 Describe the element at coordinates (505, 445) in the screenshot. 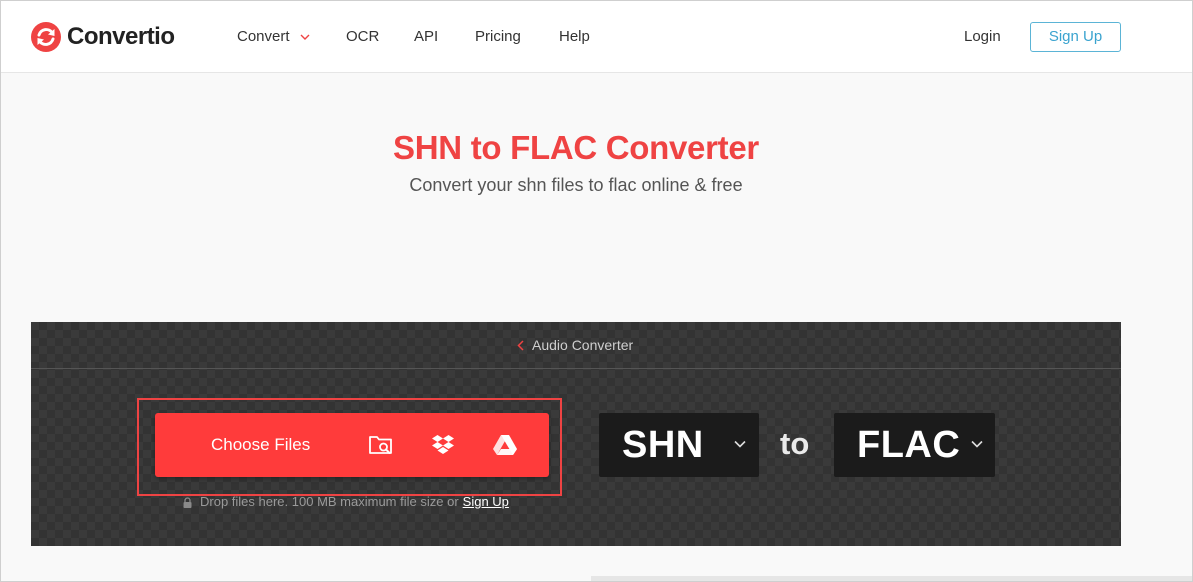

I see `google-drive-icon` at that location.